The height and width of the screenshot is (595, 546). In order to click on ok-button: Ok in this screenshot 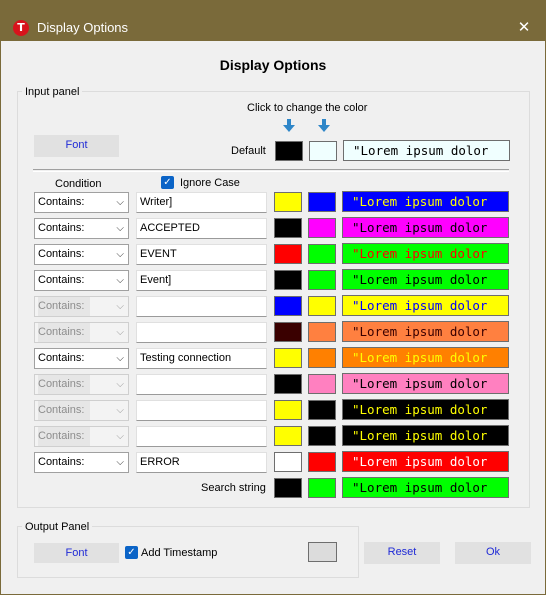, I will do `click(493, 553)`.